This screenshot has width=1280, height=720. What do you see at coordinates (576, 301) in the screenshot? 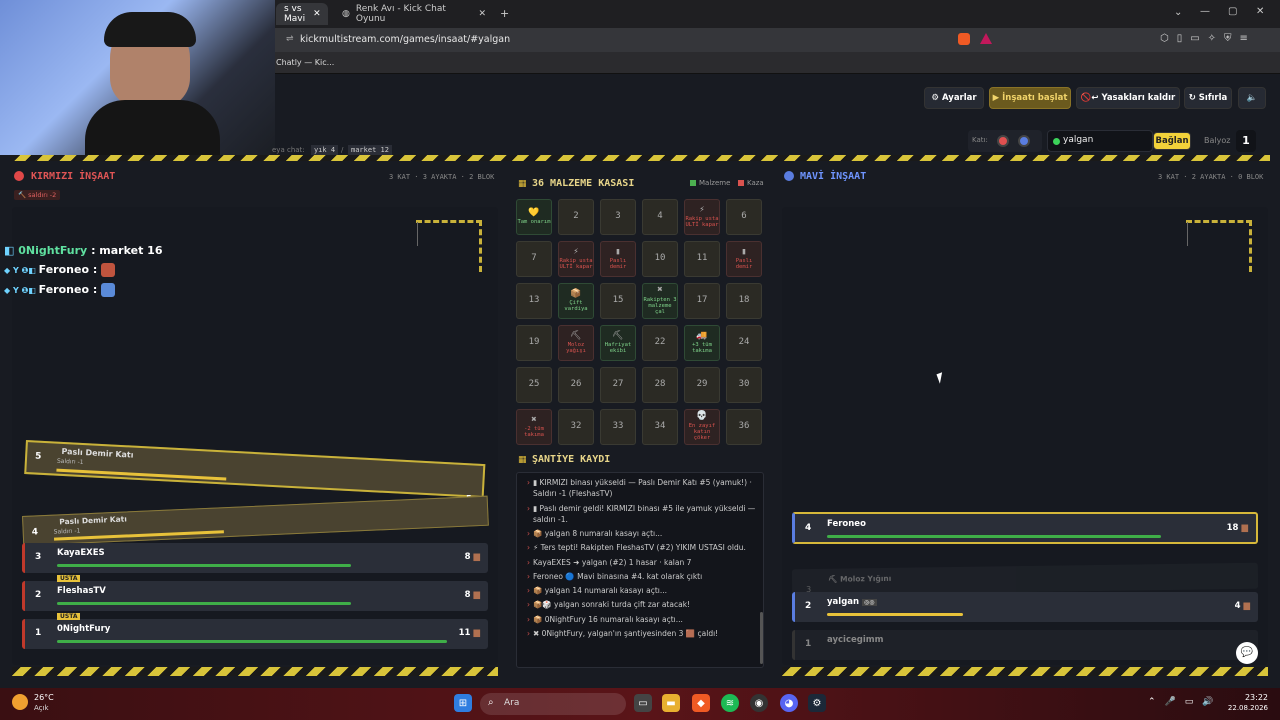
I see `box-cell: 📦 Çift vardiya` at bounding box center [576, 301].